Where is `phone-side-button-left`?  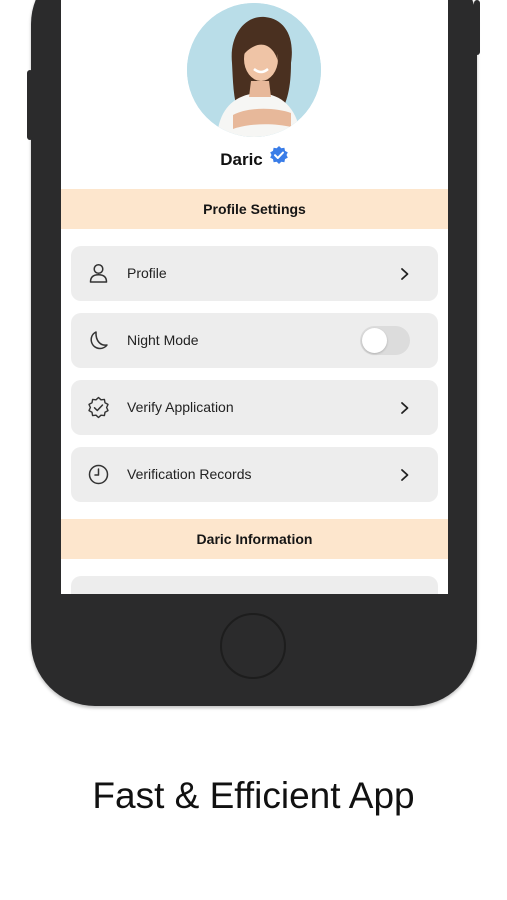
phone-side-button-left is located at coordinates (30, 105).